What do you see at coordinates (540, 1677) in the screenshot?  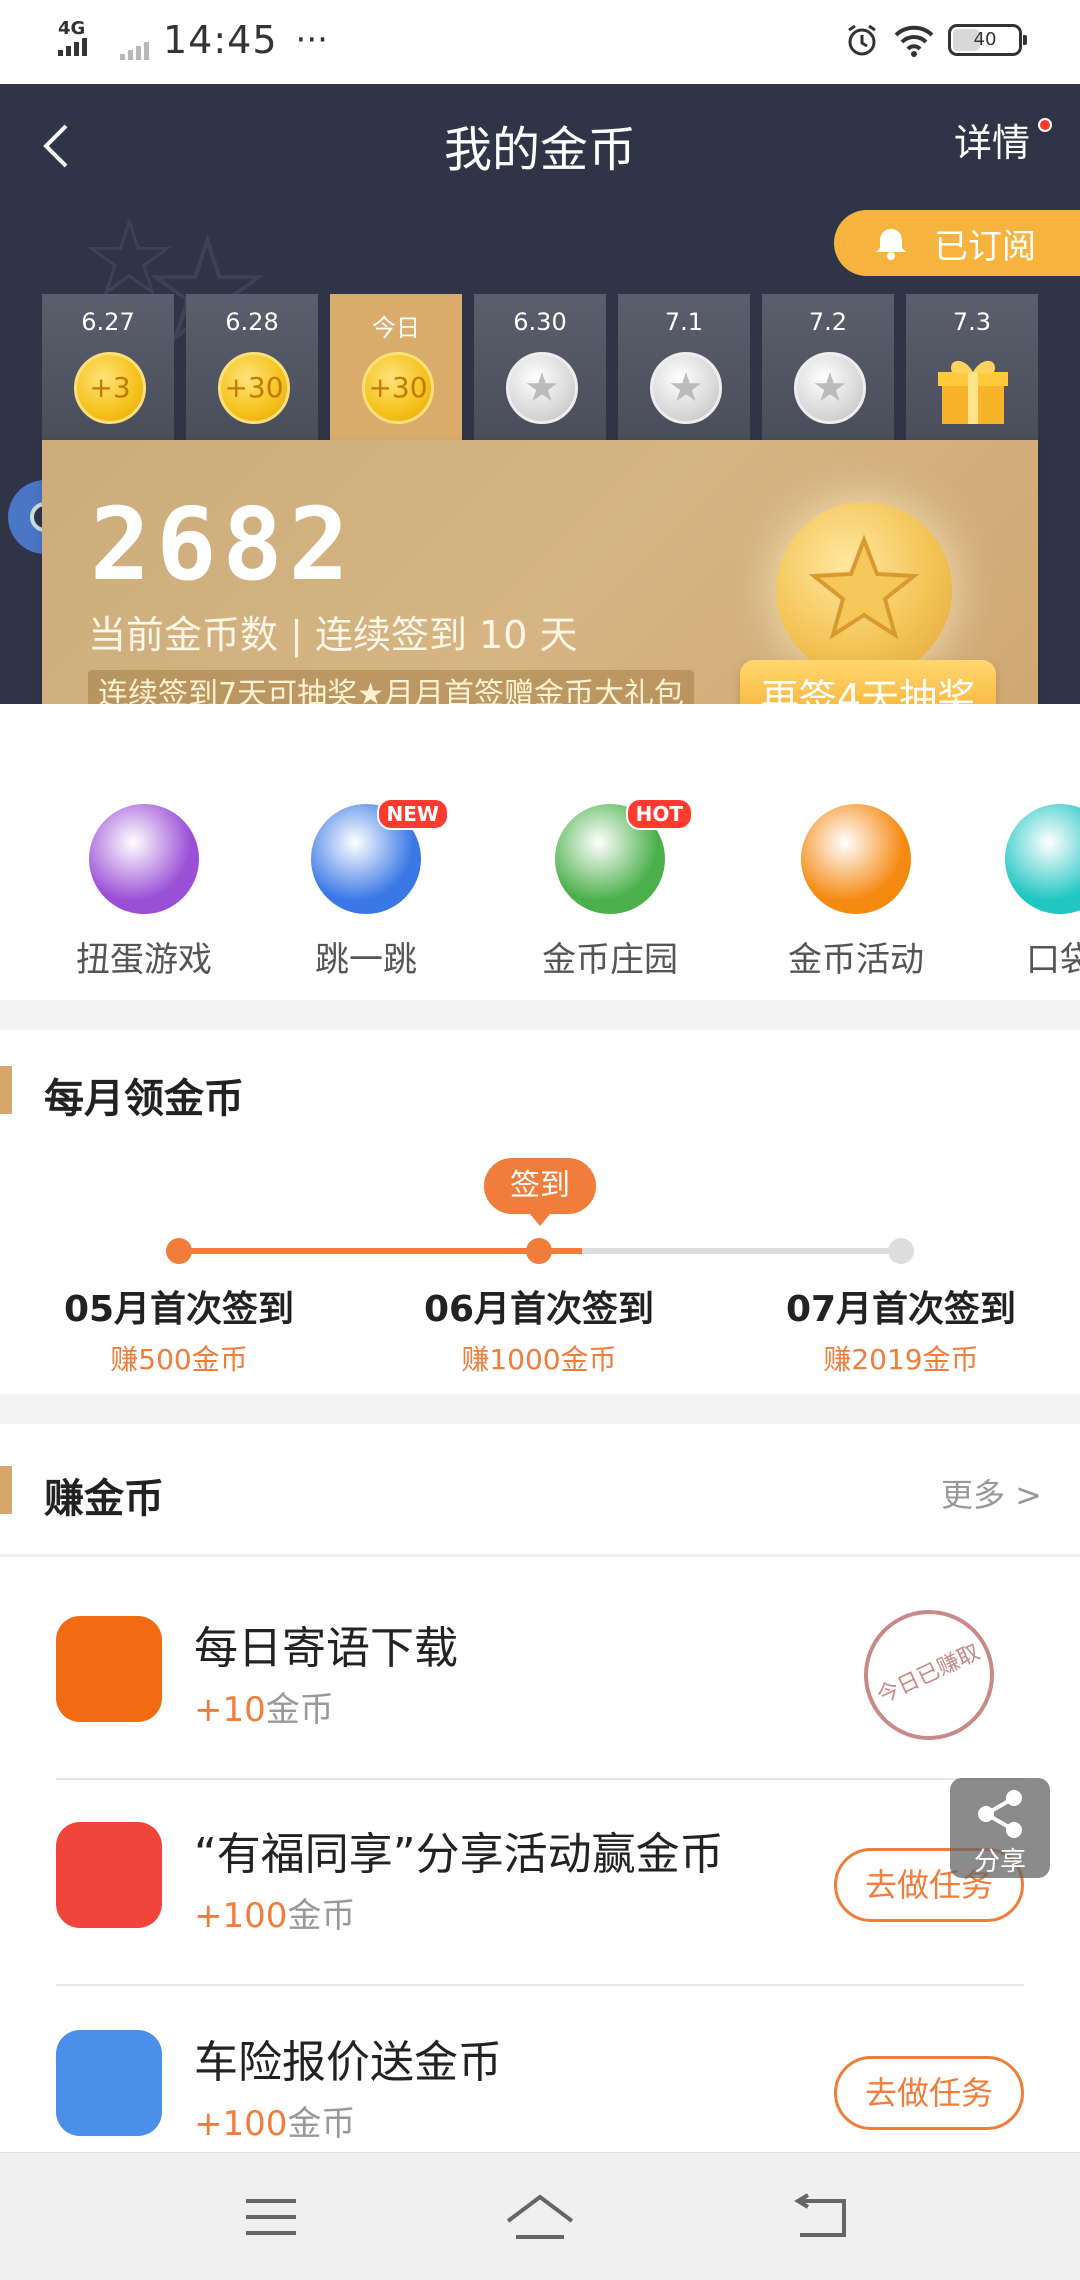 I see `task-row: 每日寄语下载 +10金币 今日已赚取` at bounding box center [540, 1677].